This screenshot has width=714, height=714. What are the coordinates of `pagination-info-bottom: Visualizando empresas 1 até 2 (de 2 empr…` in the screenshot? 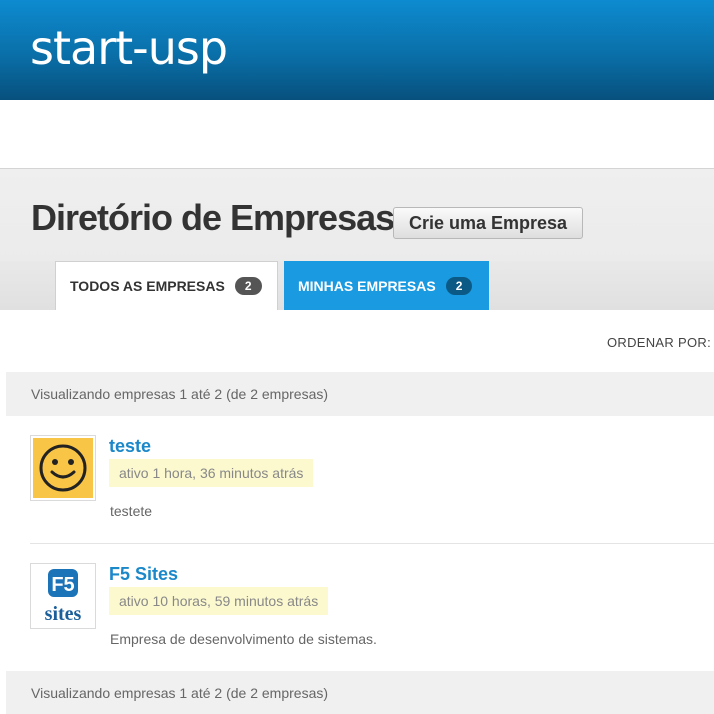 It's located at (360, 692).